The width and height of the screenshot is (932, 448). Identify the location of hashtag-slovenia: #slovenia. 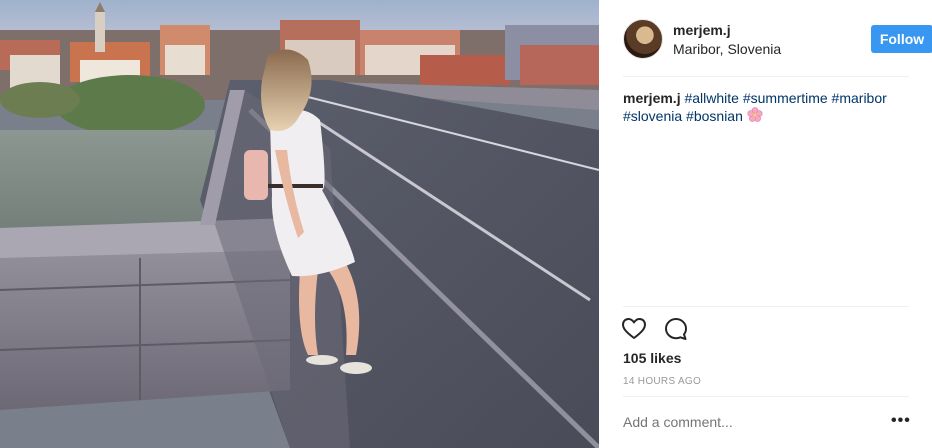
(652, 116).